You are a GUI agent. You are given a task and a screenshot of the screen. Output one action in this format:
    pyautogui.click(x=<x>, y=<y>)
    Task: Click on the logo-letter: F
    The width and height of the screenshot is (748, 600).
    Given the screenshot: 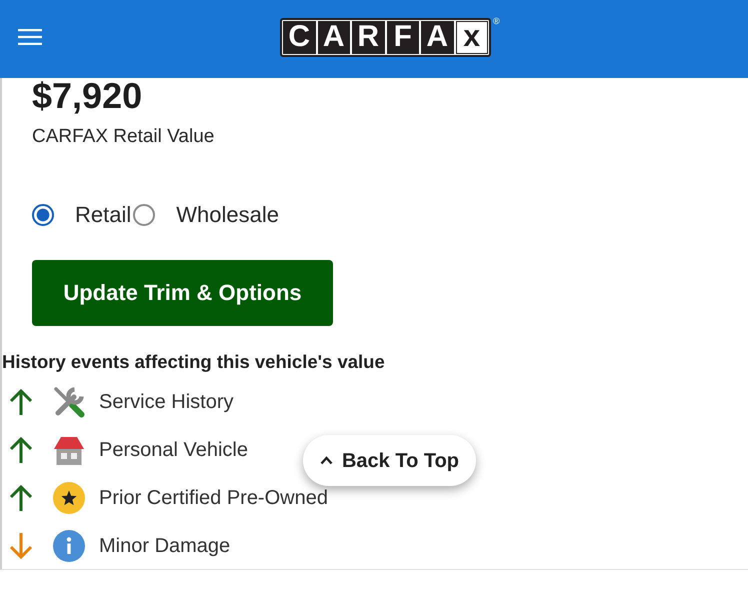 What is the action you would take?
    pyautogui.click(x=402, y=37)
    